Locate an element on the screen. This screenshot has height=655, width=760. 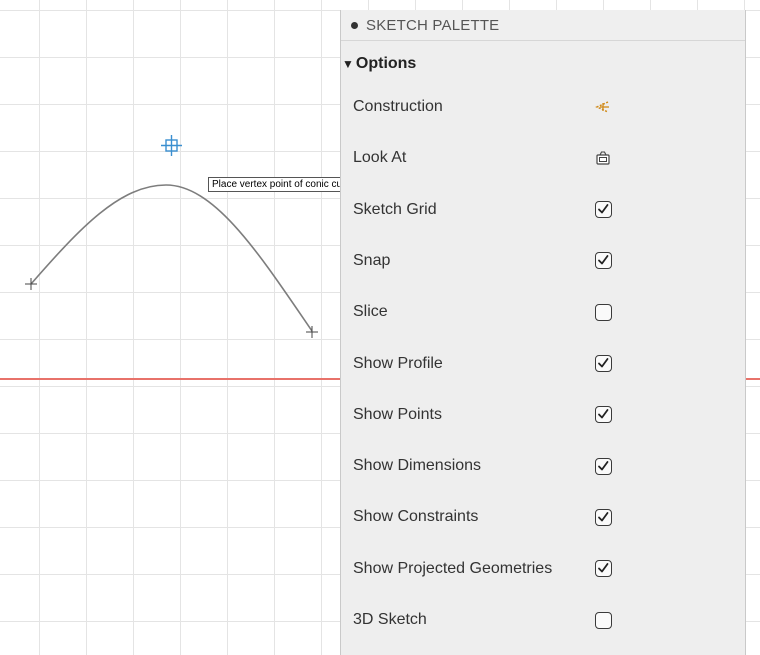
collapse-dot-icon is located at coordinates (354, 25).